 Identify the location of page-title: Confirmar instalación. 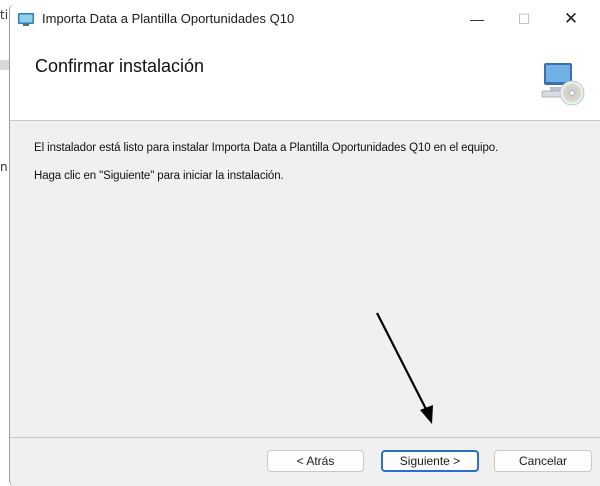
(120, 66).